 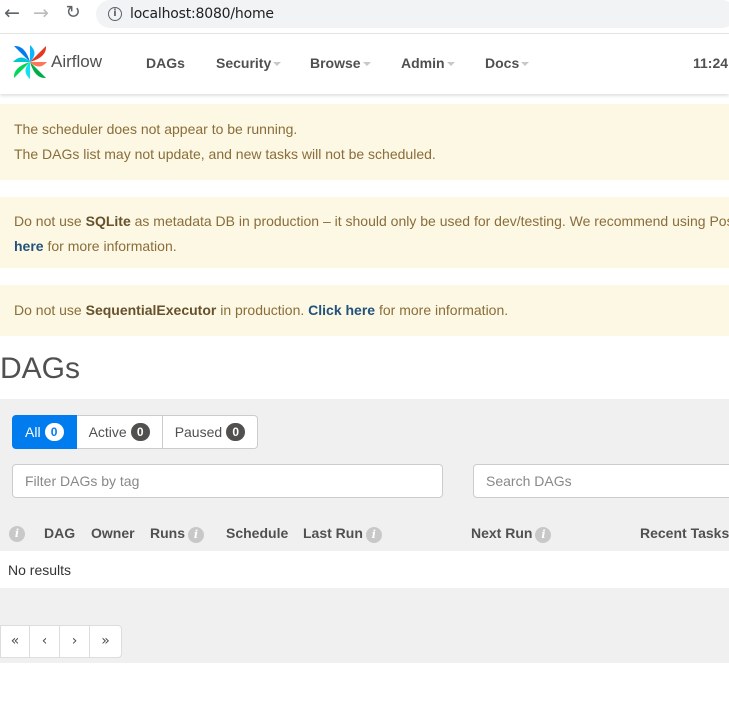 I want to click on nav-admin-label: Admin, so click(x=423, y=63).